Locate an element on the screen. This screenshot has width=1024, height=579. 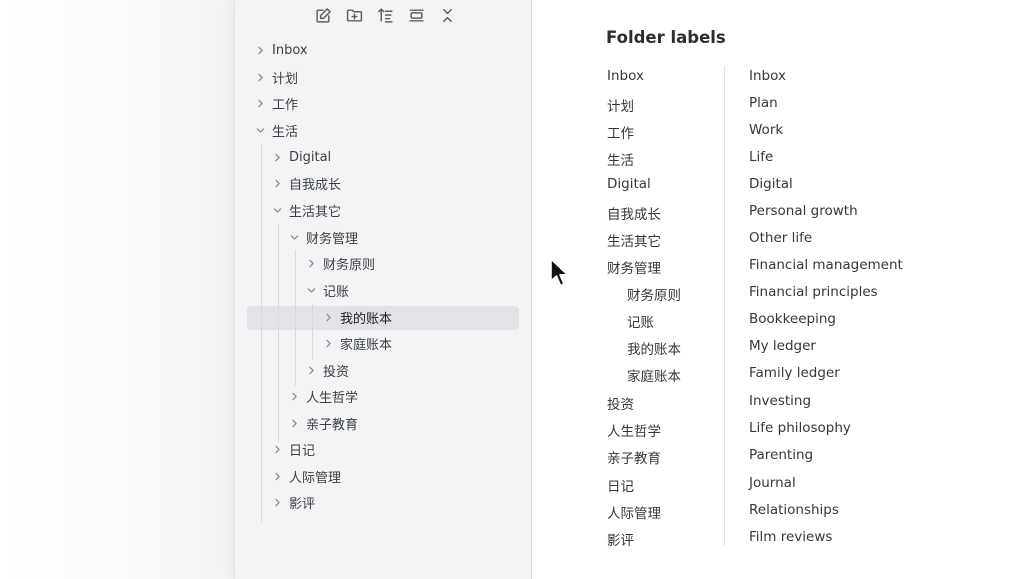
label-translation: Life is located at coordinates (761, 157).